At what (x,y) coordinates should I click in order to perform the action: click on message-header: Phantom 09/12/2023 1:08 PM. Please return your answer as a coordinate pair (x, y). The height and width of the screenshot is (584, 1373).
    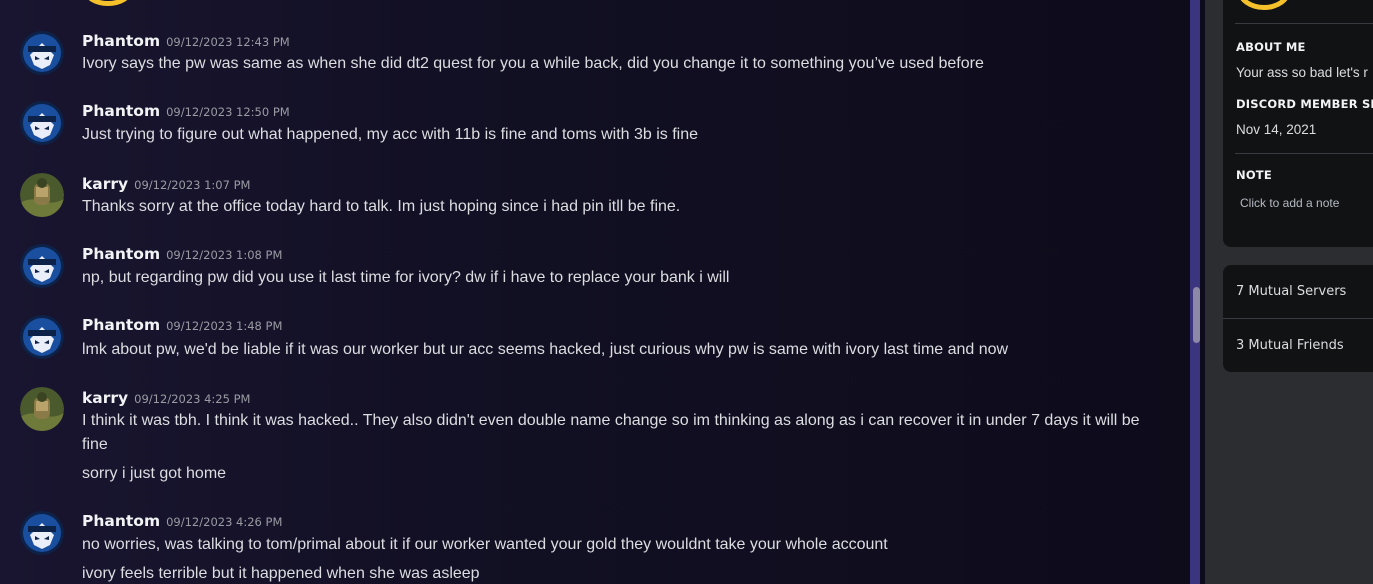
    Looking at the image, I should click on (182, 253).